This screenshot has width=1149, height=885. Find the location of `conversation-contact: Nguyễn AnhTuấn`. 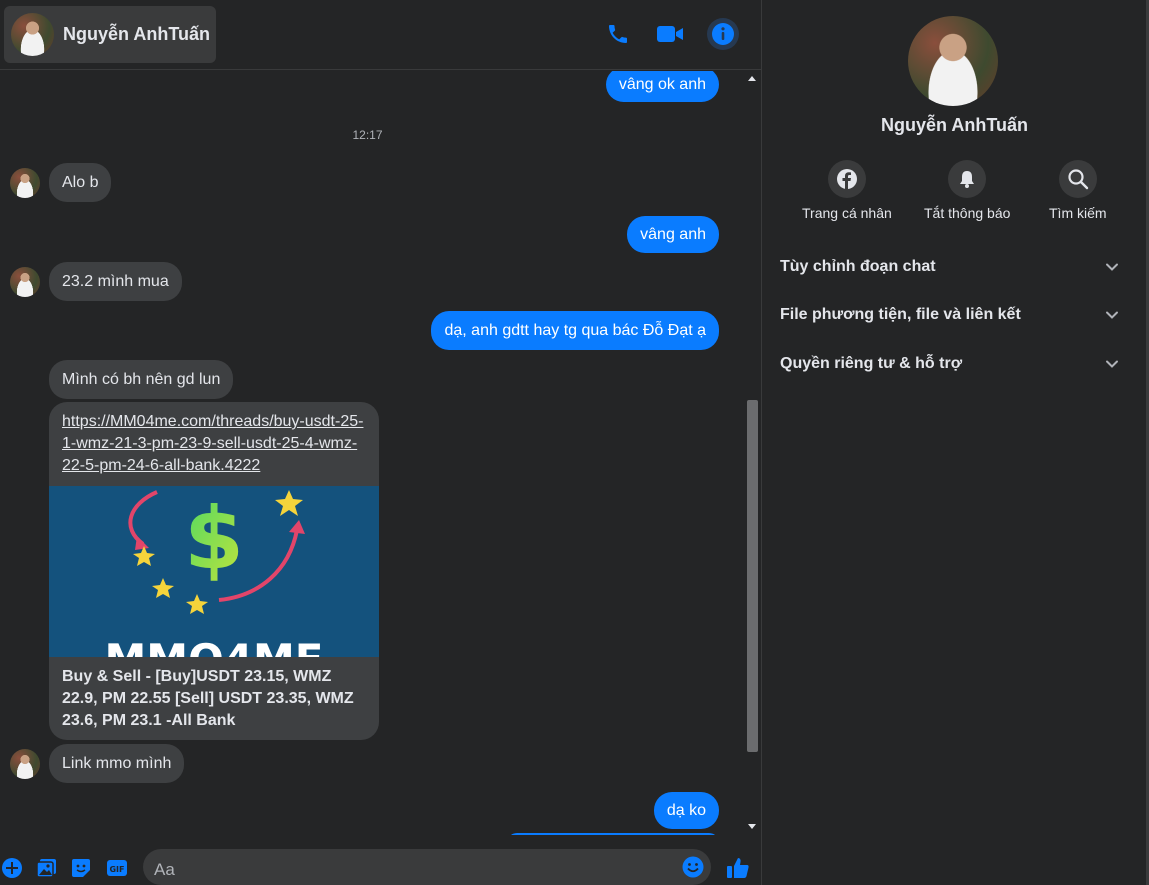

conversation-contact: Nguyễn AnhTuấn is located at coordinates (110, 34).